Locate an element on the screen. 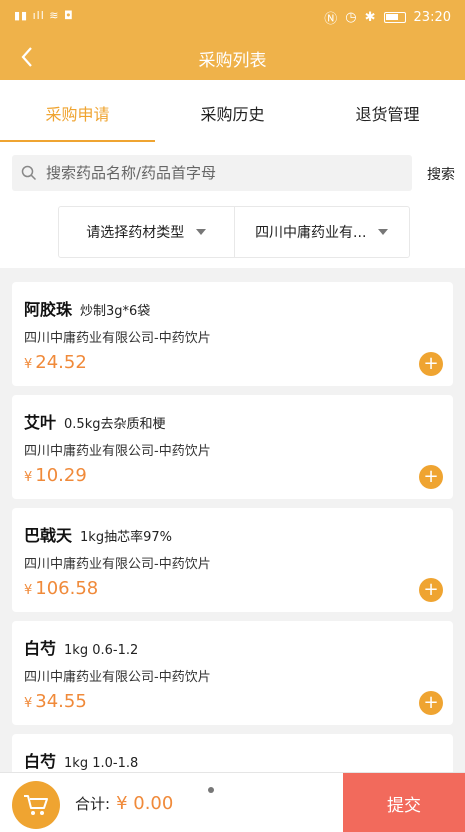  search-button: 搜索 is located at coordinates (441, 174).